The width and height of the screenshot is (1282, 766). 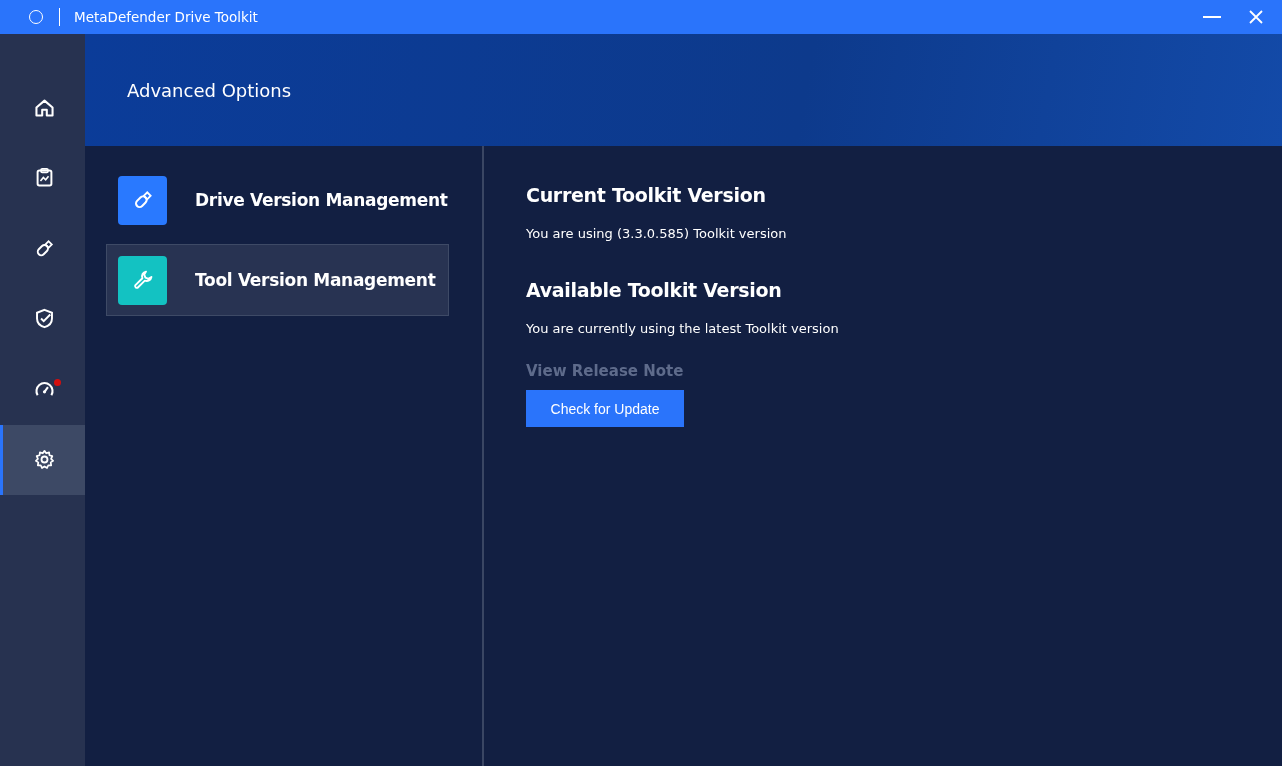 I want to click on settings-icon, so click(x=44, y=460).